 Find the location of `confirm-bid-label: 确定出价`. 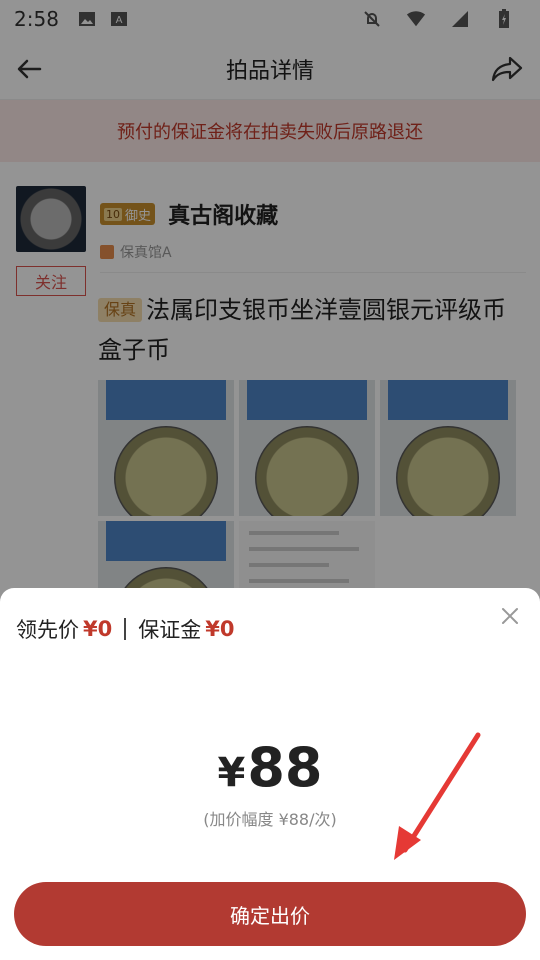

confirm-bid-label: 确定出价 is located at coordinates (270, 916).